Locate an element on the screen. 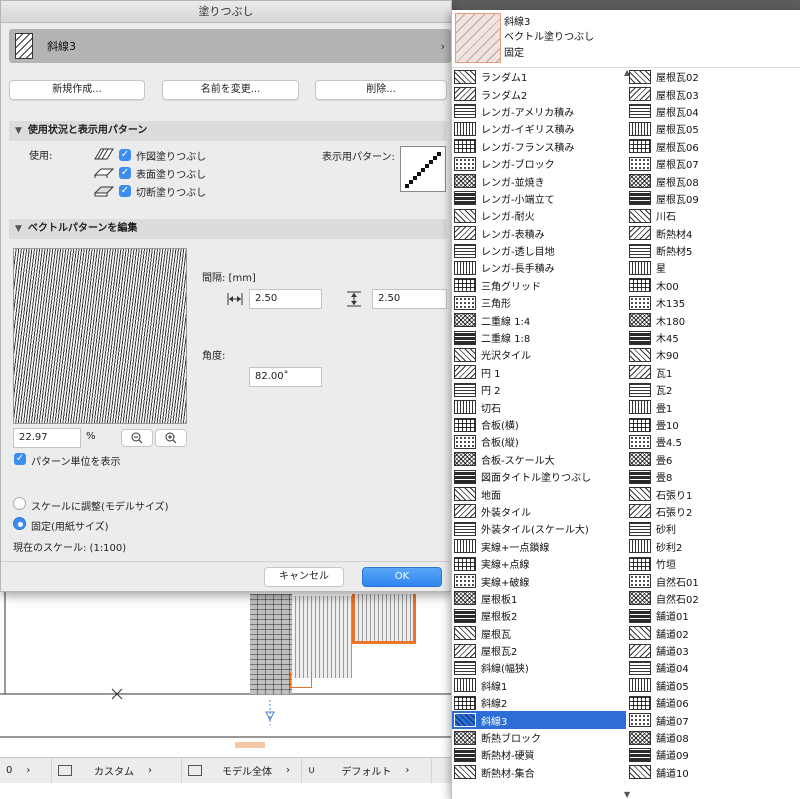  pattern-list-item: レンガ-イギリス積み is located at coordinates (539, 128).